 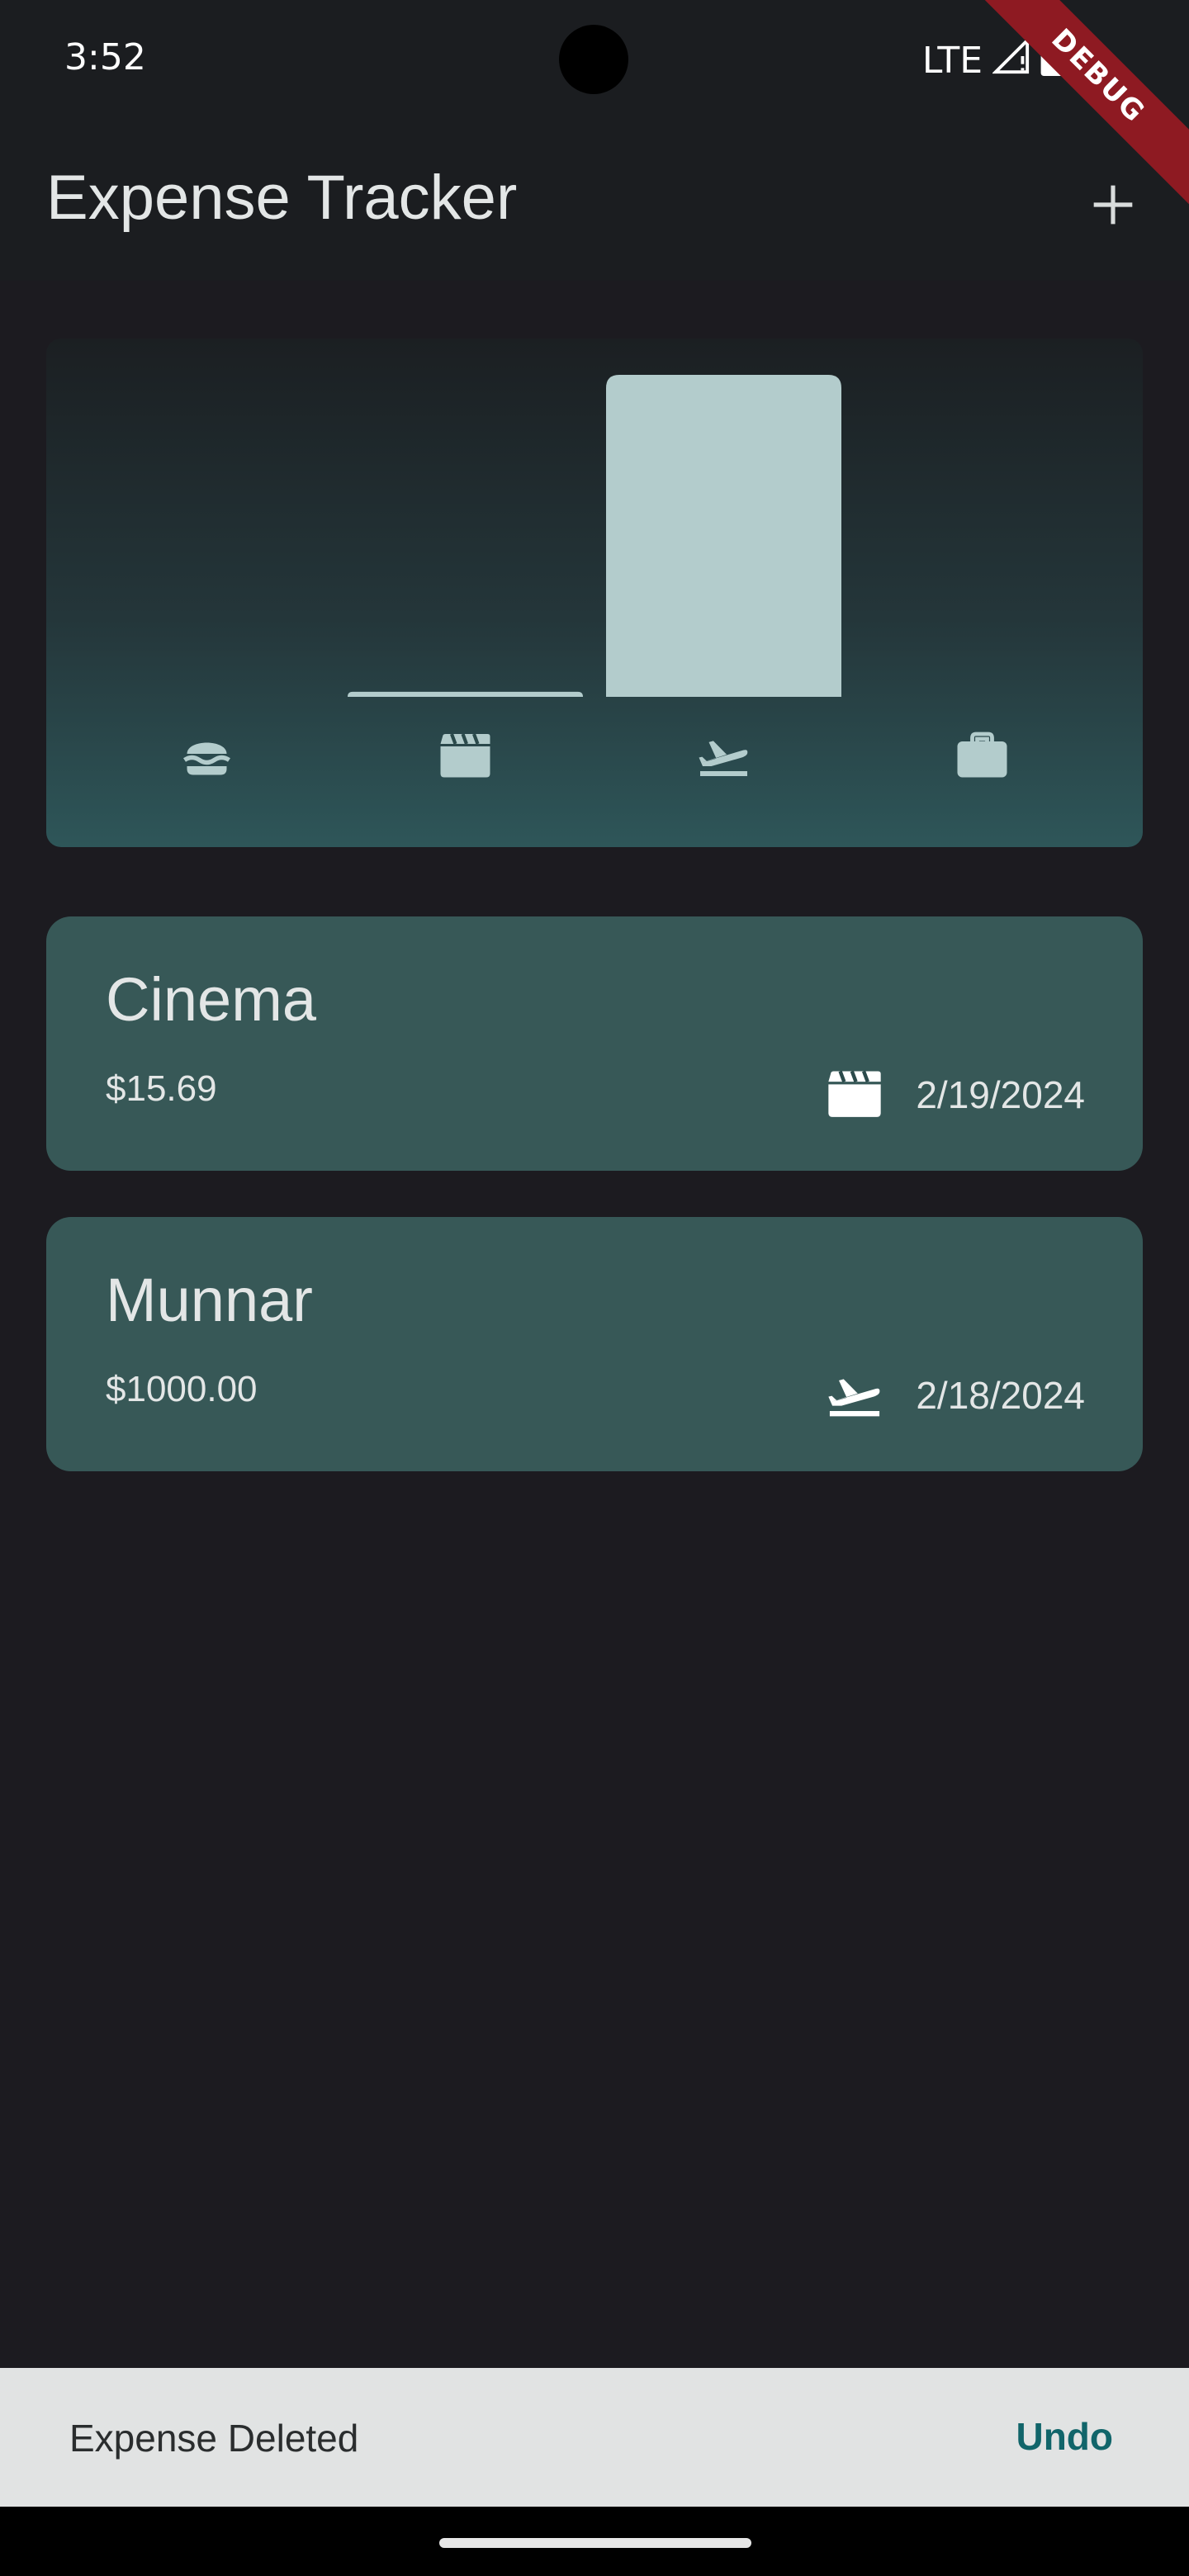 I want to click on snackbar: Expense Deleted Undo, so click(x=594, y=2437).